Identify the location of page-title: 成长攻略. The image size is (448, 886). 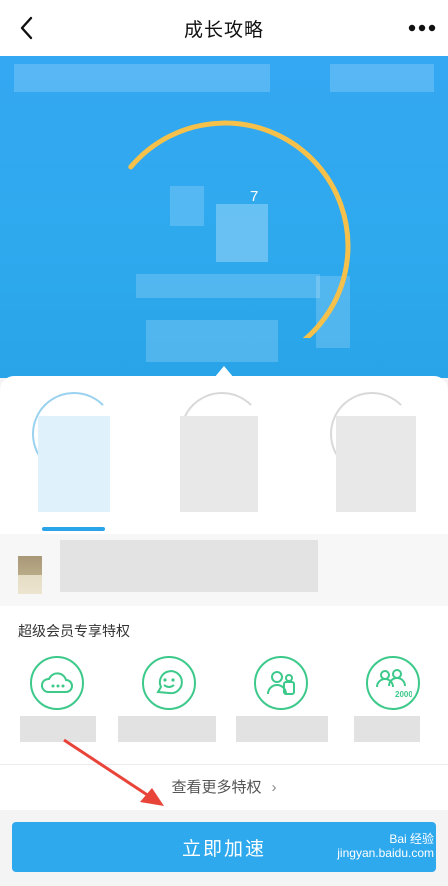
(223, 30).